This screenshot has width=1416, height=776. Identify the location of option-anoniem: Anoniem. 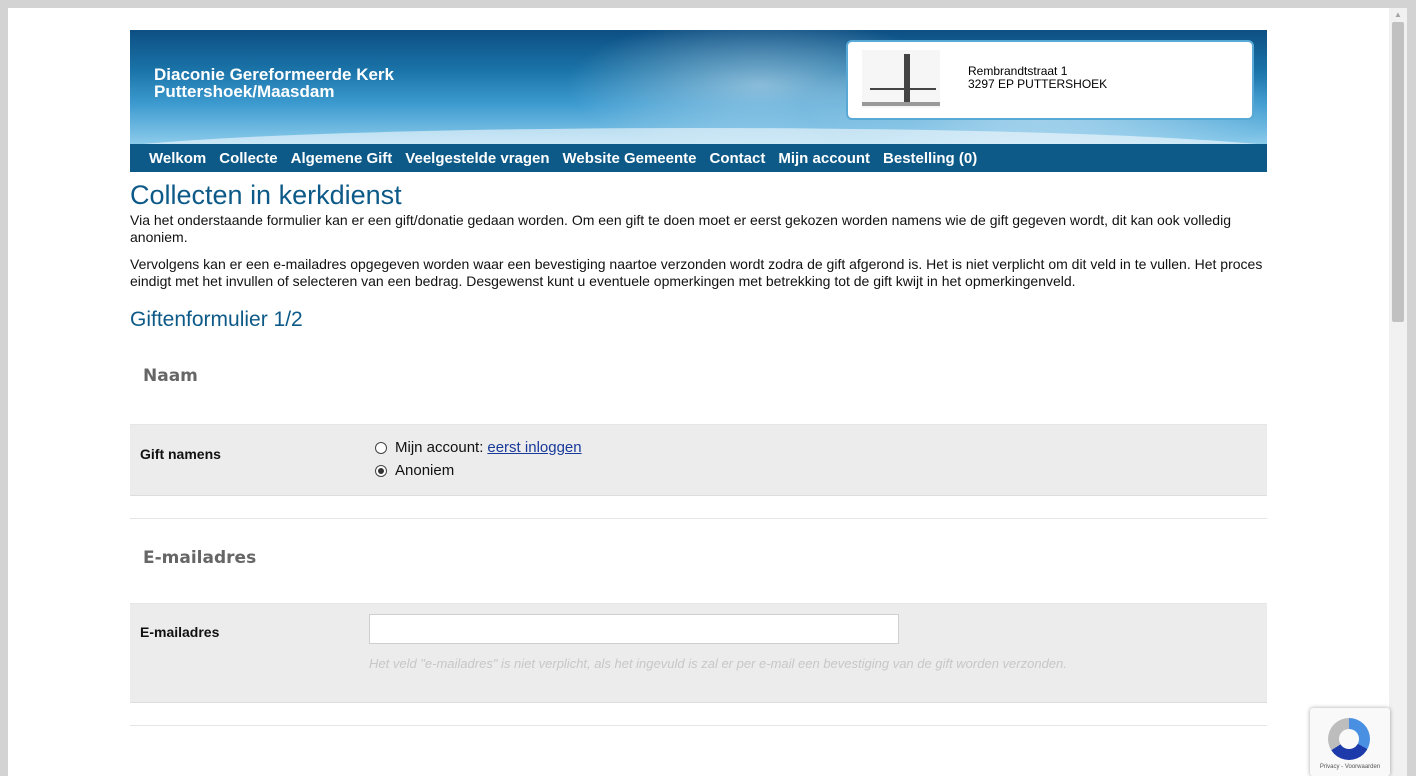
(414, 470).